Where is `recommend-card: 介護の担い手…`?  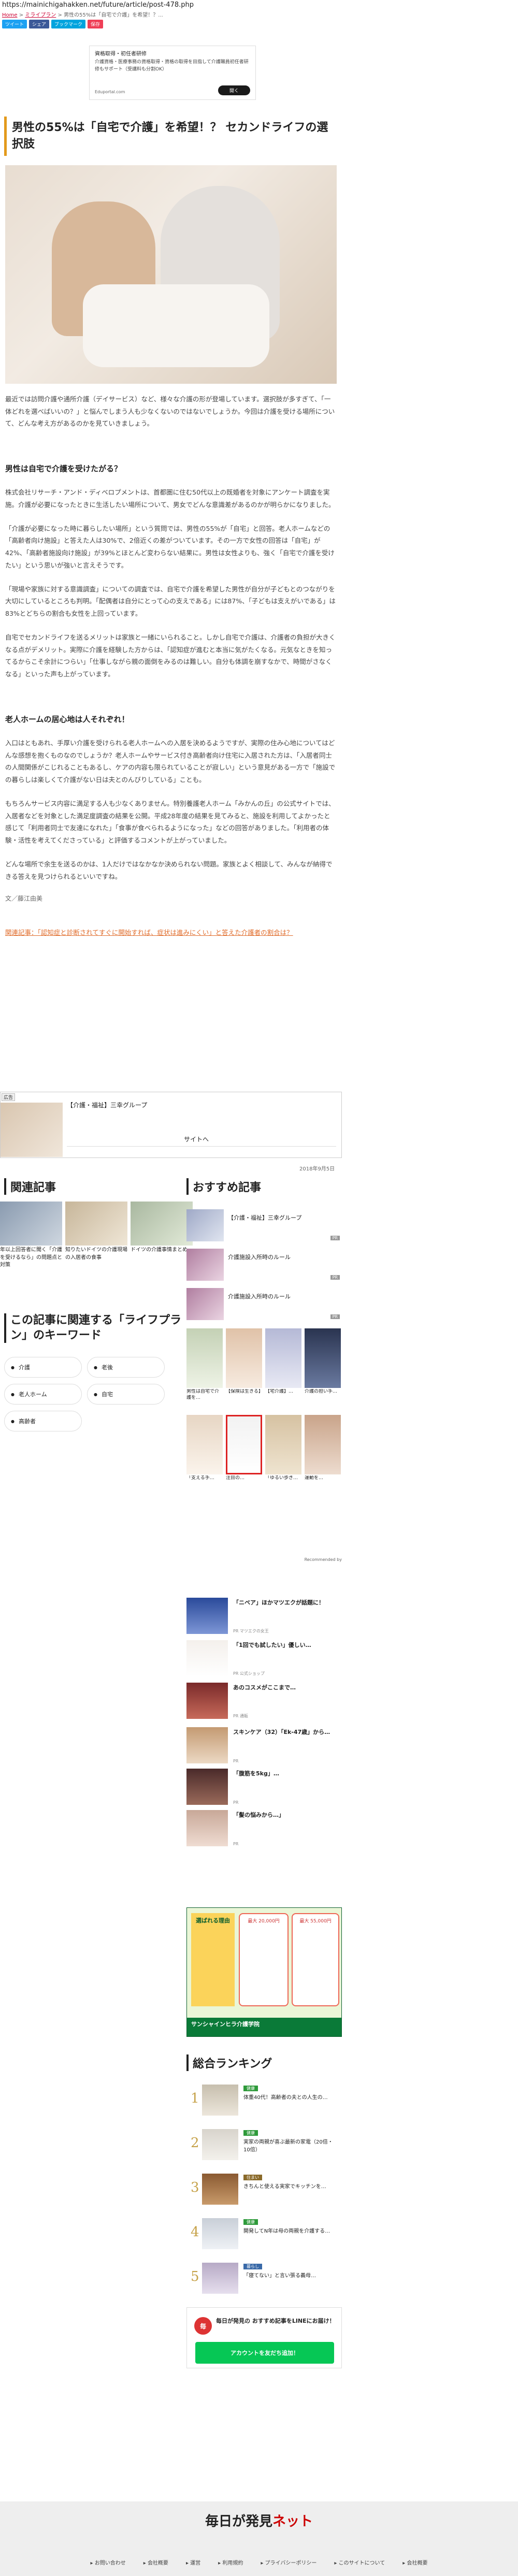
recommend-card: 介護の担い手… is located at coordinates (323, 1370).